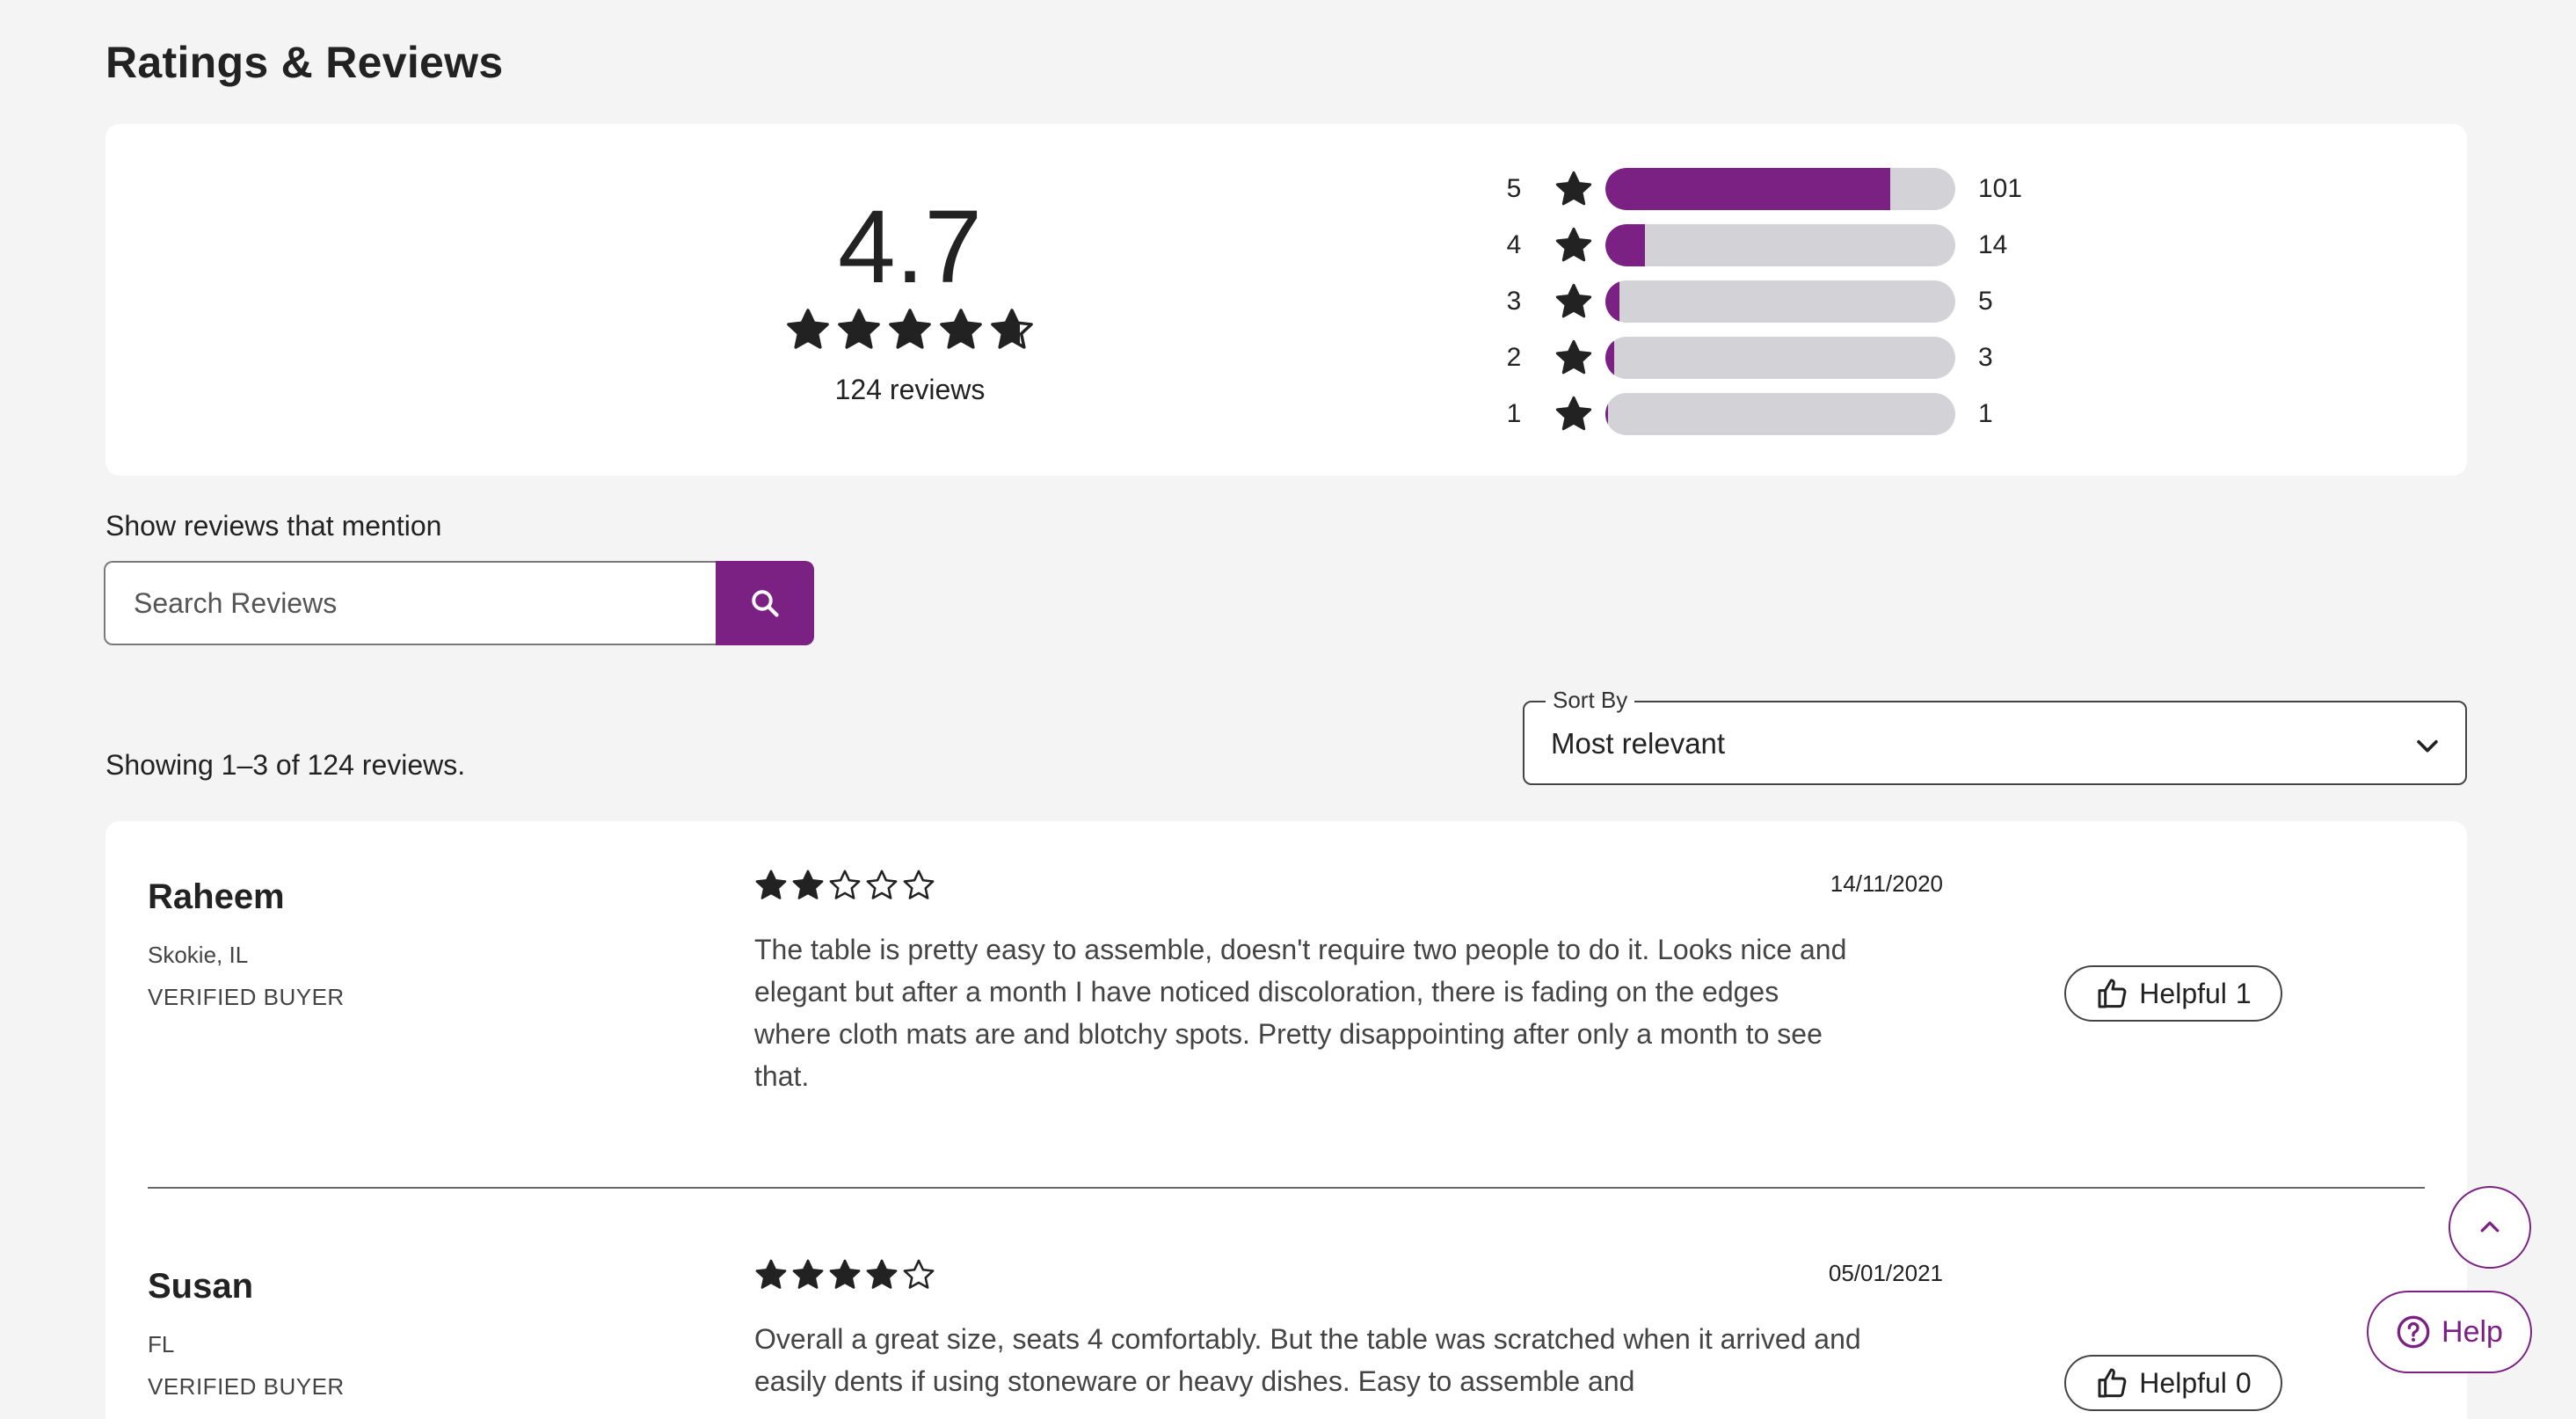  I want to click on help-button: Help, so click(2449, 1332).